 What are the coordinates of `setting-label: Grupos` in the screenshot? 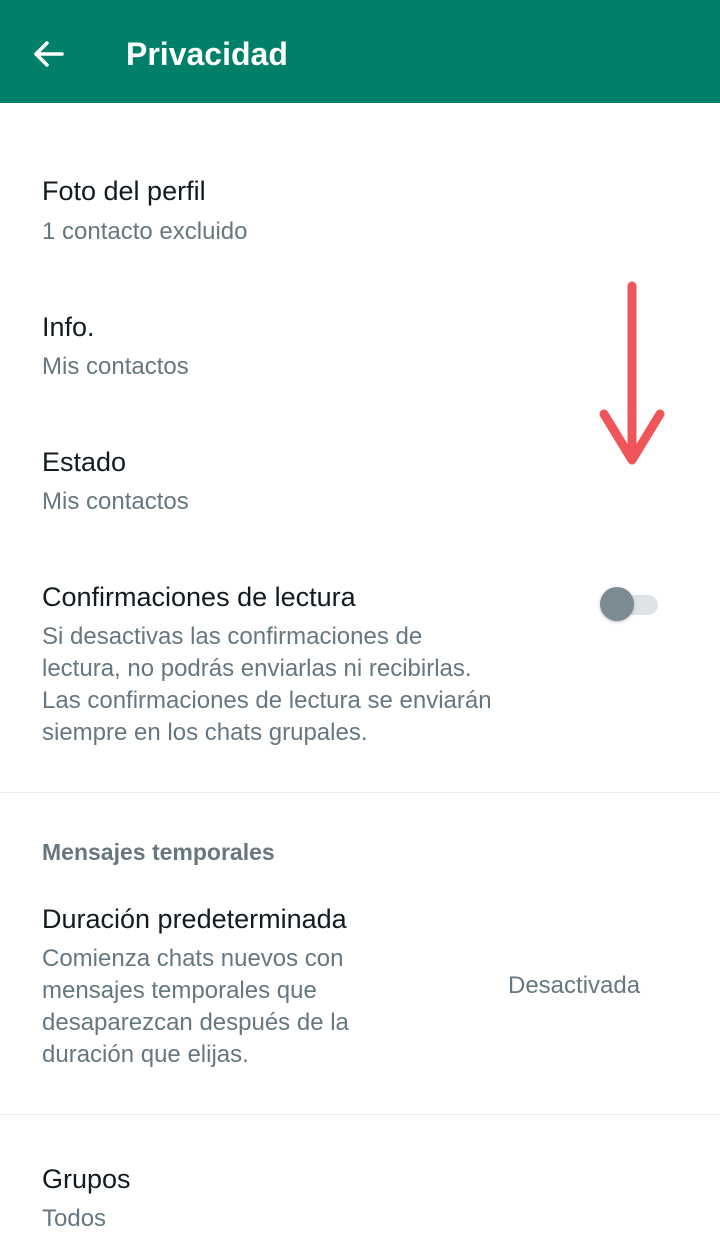 It's located at (86, 1179).